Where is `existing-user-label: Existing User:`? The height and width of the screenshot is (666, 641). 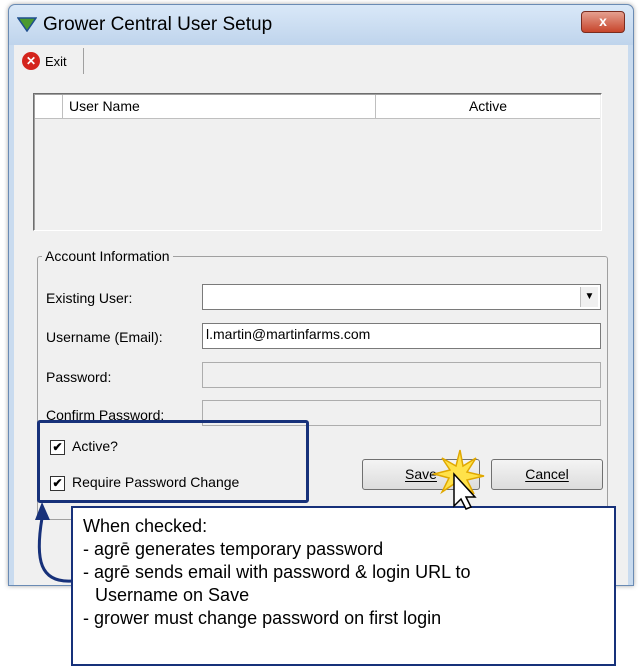
existing-user-label: Existing User: is located at coordinates (89, 298).